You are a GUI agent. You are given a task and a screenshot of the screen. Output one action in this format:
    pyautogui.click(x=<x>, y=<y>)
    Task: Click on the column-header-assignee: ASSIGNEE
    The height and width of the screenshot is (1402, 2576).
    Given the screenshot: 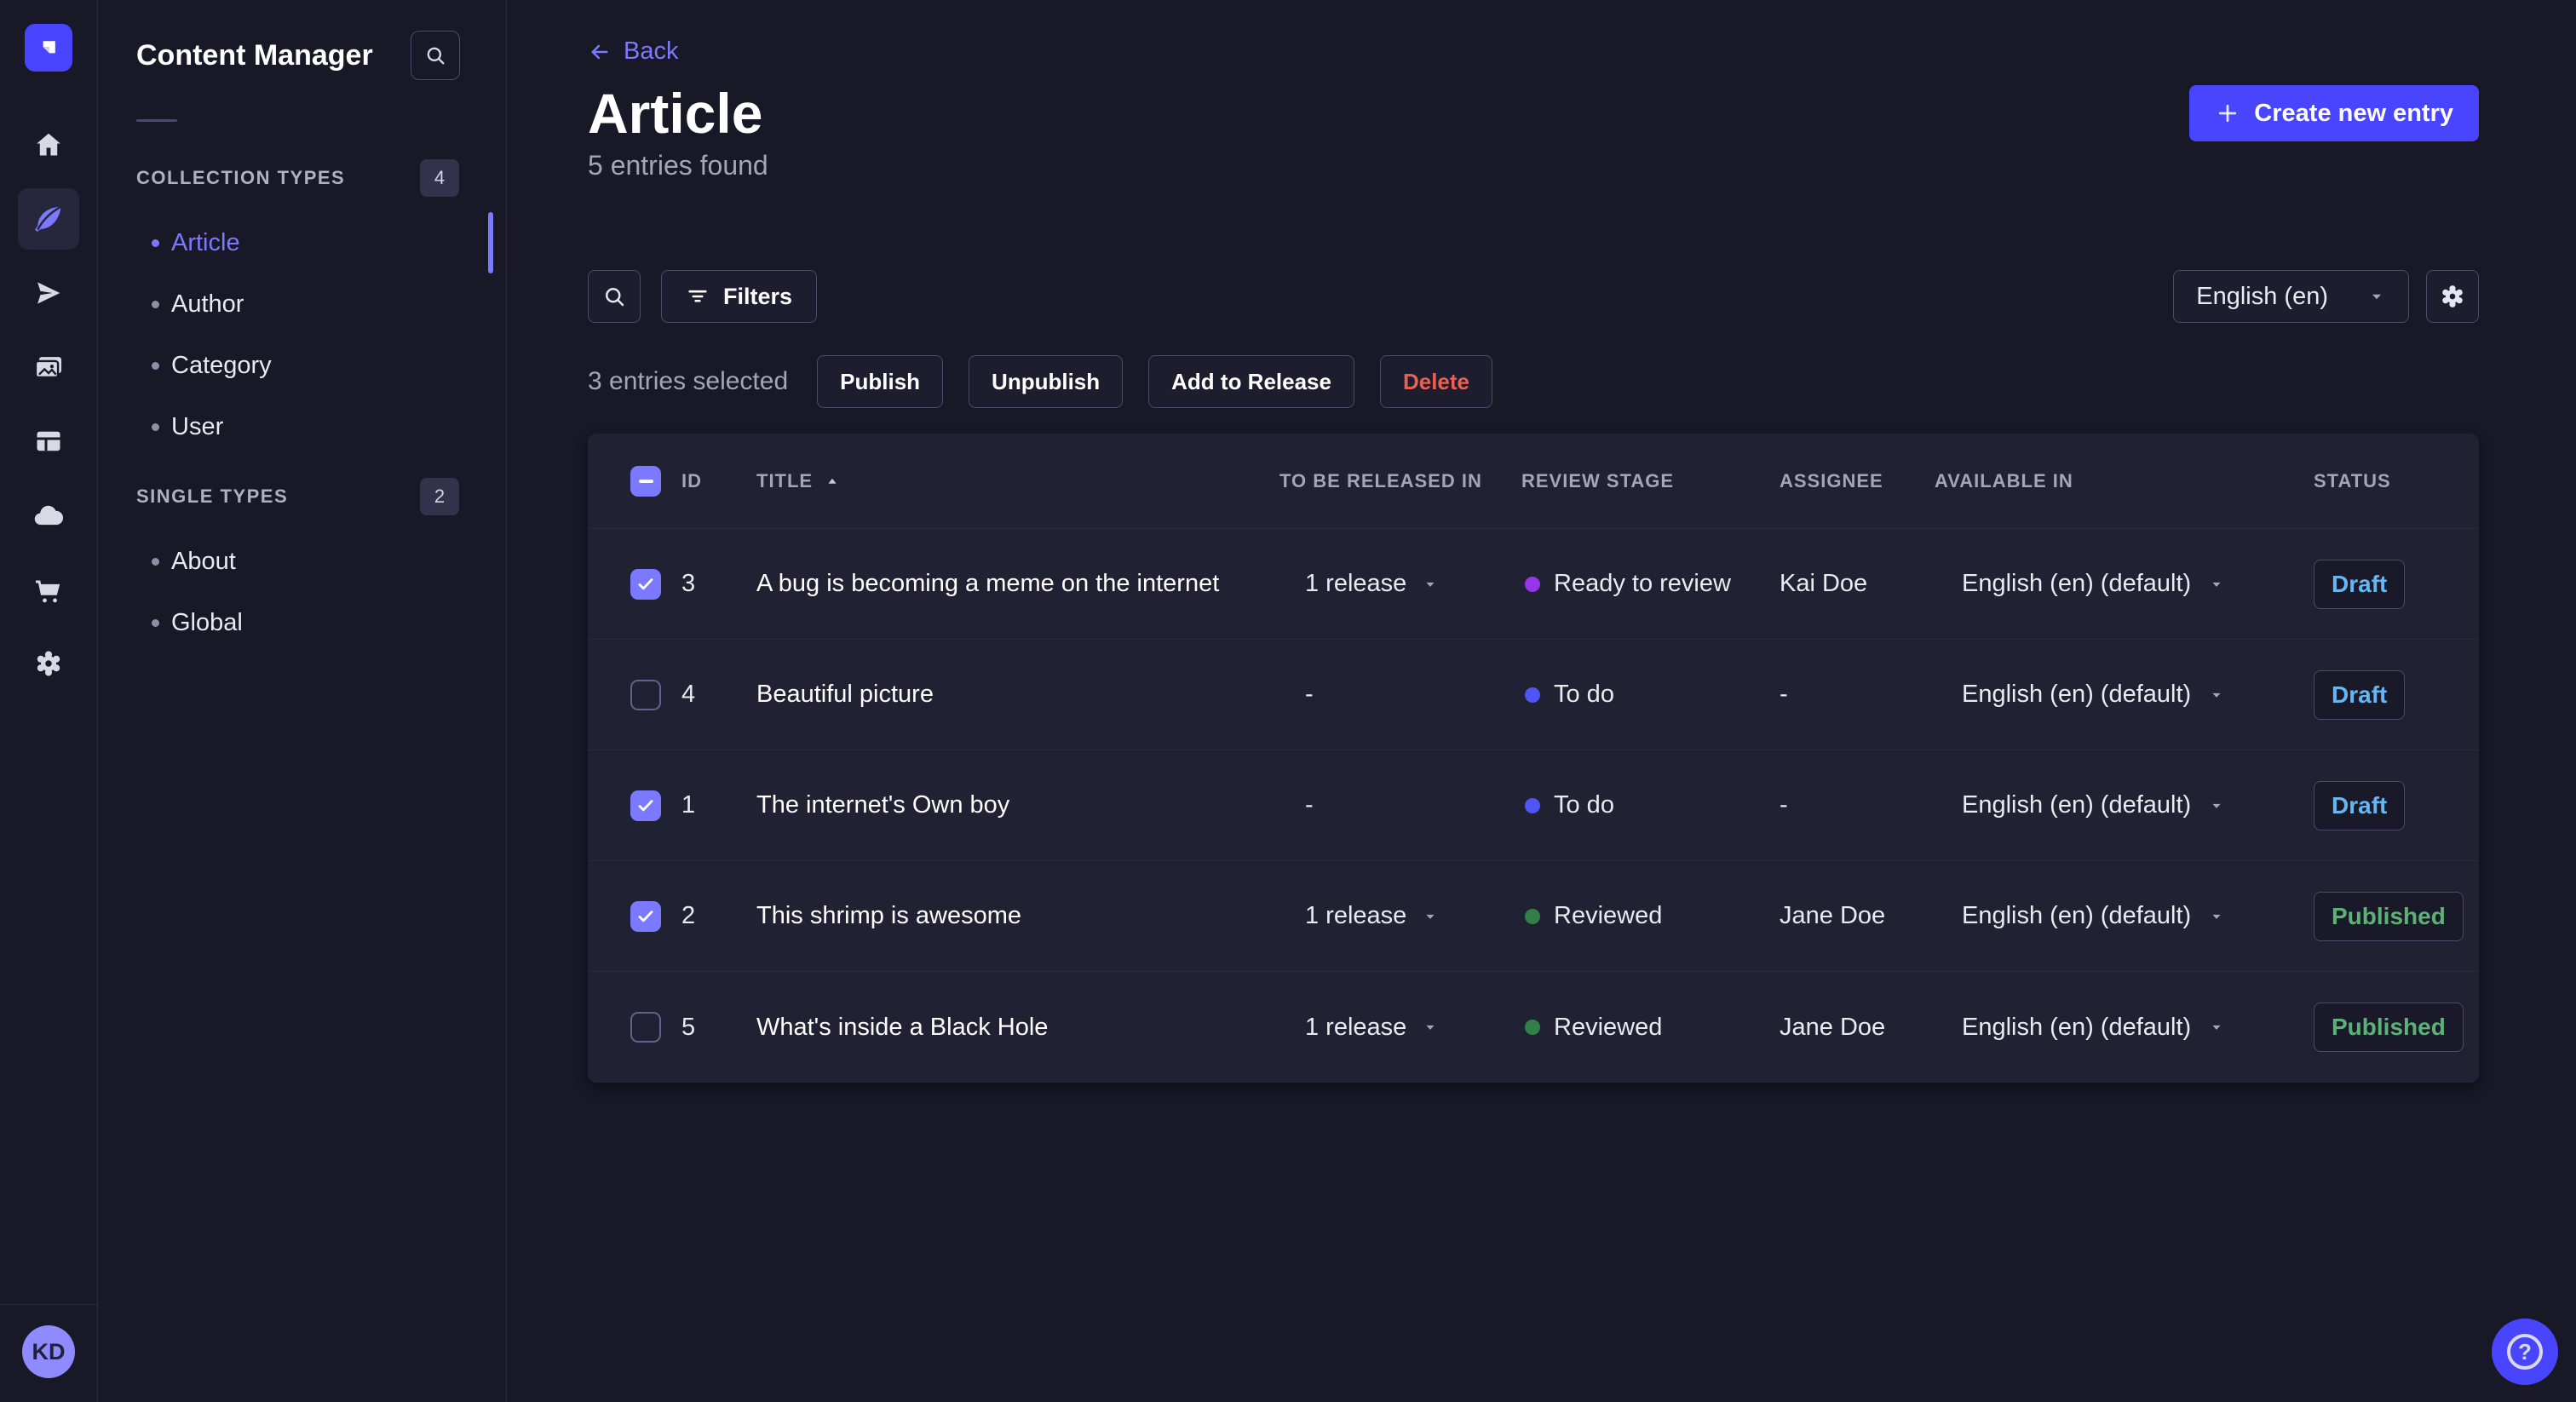 What is the action you would take?
    pyautogui.click(x=1858, y=481)
    